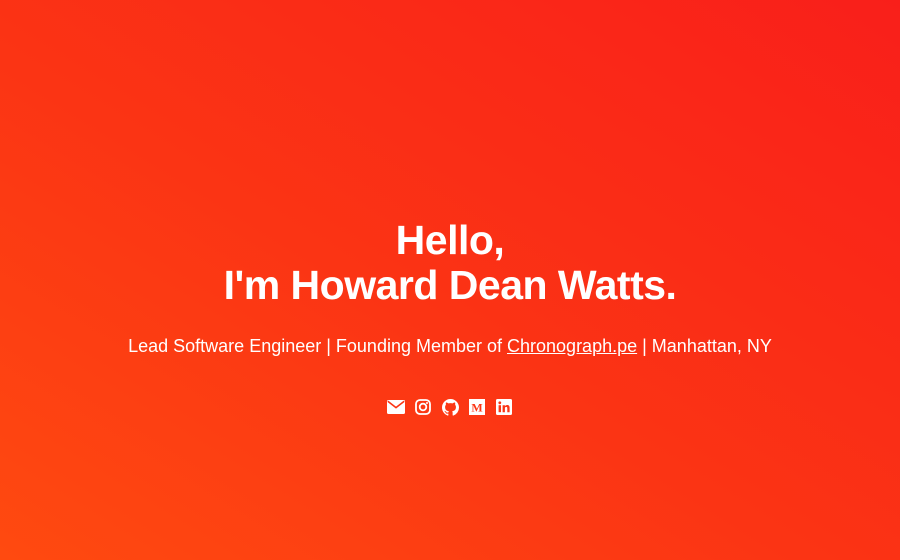  I want to click on envelope-icon, so click(396, 407).